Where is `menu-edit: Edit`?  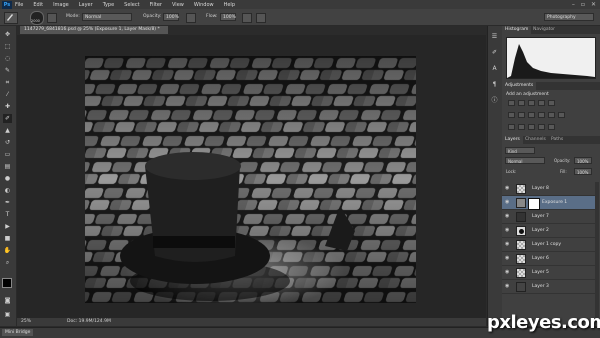
menu-edit: Edit is located at coordinates (38, 5).